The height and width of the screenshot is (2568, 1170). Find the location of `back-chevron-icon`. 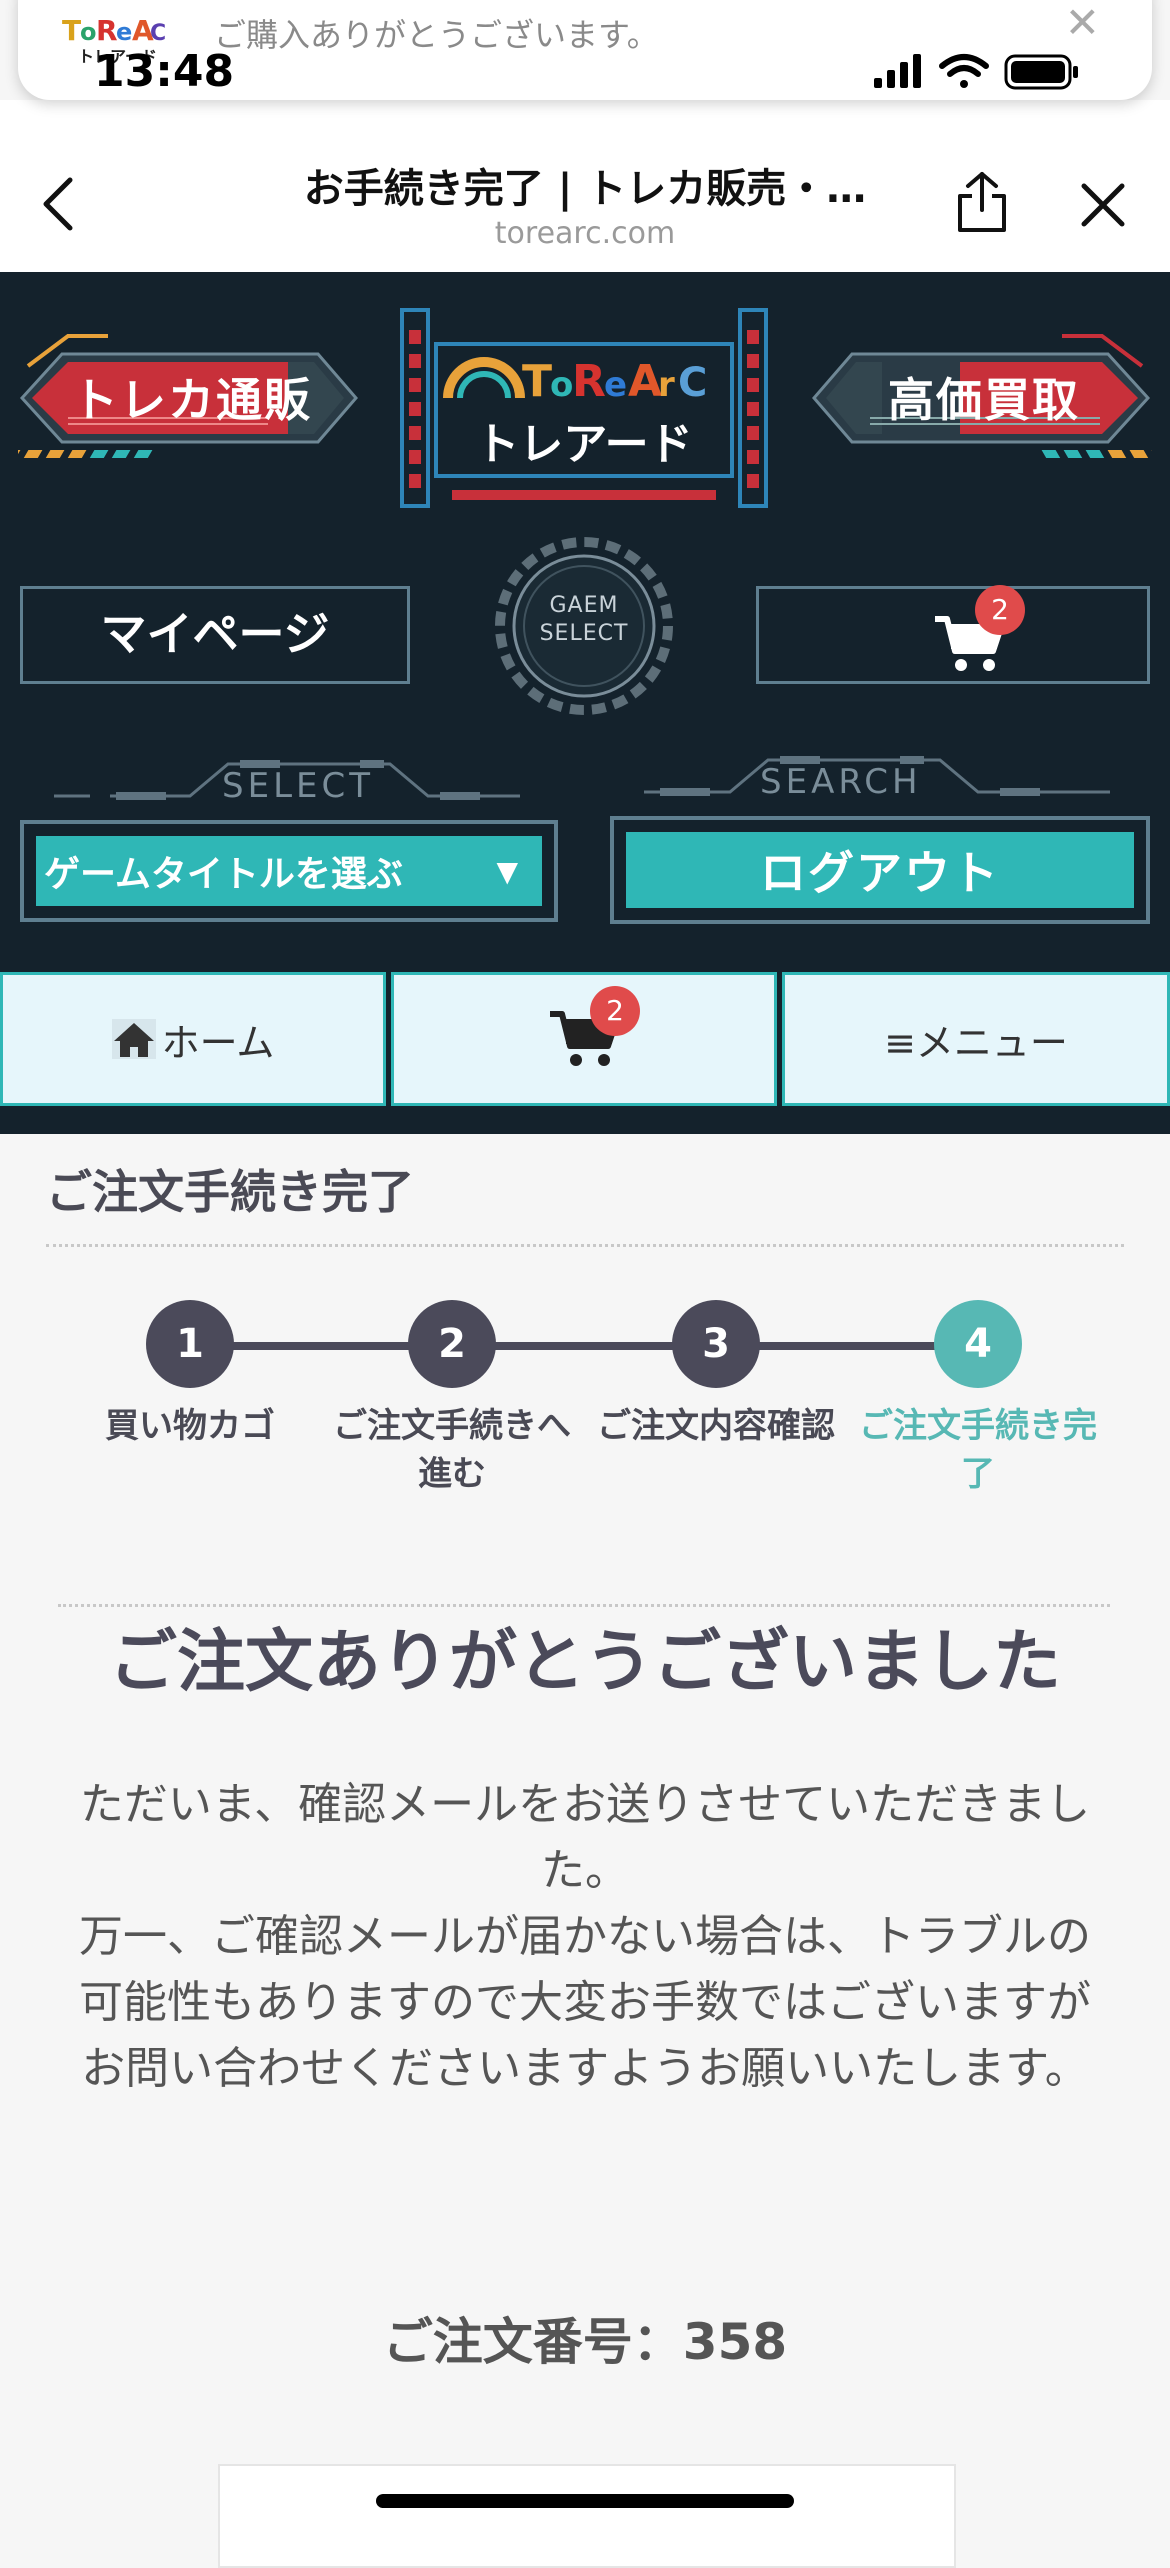

back-chevron-icon is located at coordinates (57, 206).